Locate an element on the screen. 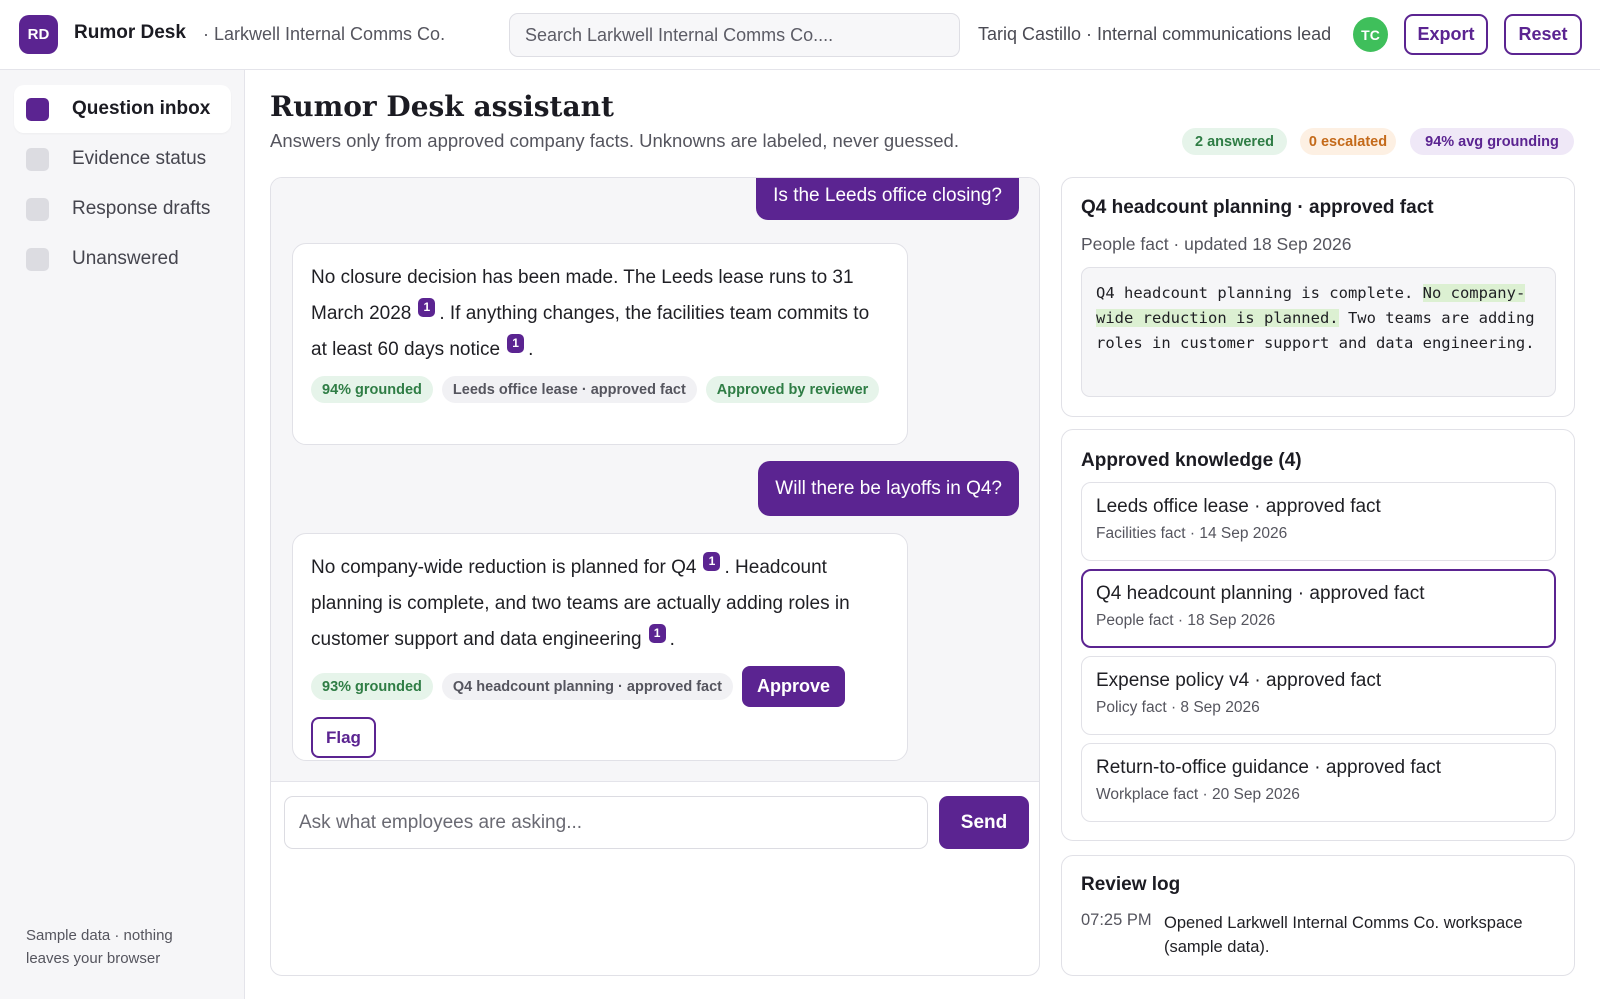  answered-count-badge: 2 answered is located at coordinates (1234, 141).